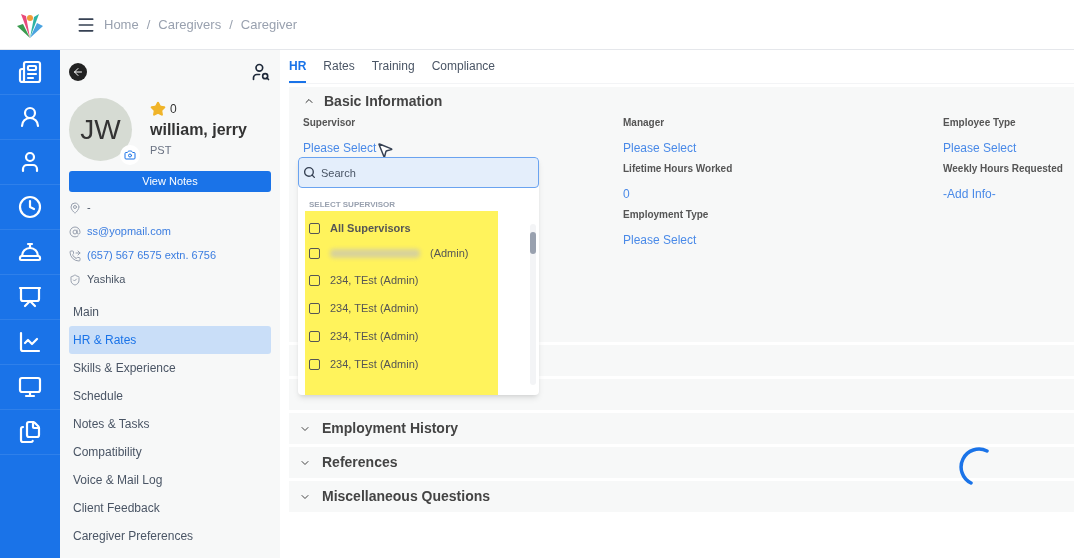  I want to click on contact-text: Yashika, so click(106, 280).